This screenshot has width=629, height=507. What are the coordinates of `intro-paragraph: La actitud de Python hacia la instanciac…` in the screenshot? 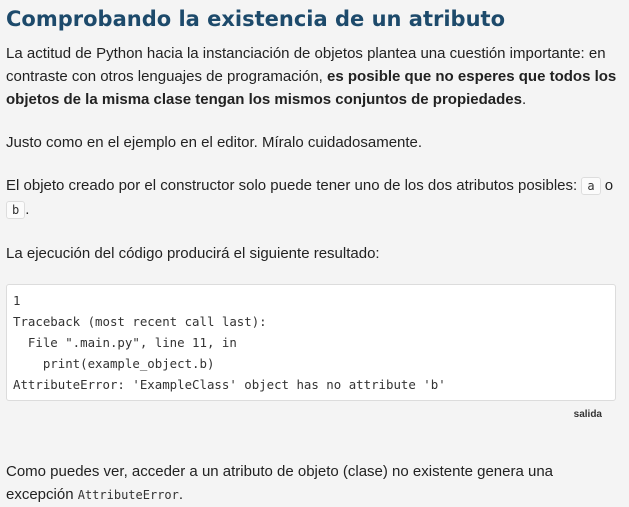 It's located at (315, 76).